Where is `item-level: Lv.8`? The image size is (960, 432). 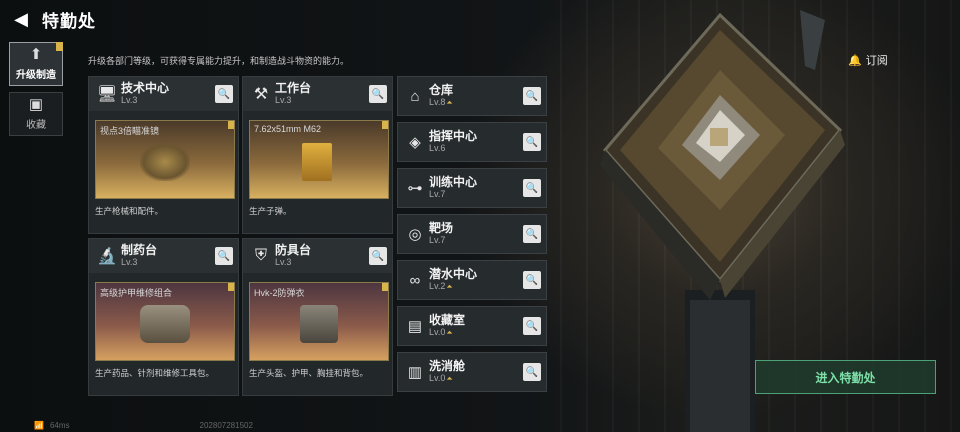
item-level: Lv.8 is located at coordinates (437, 102).